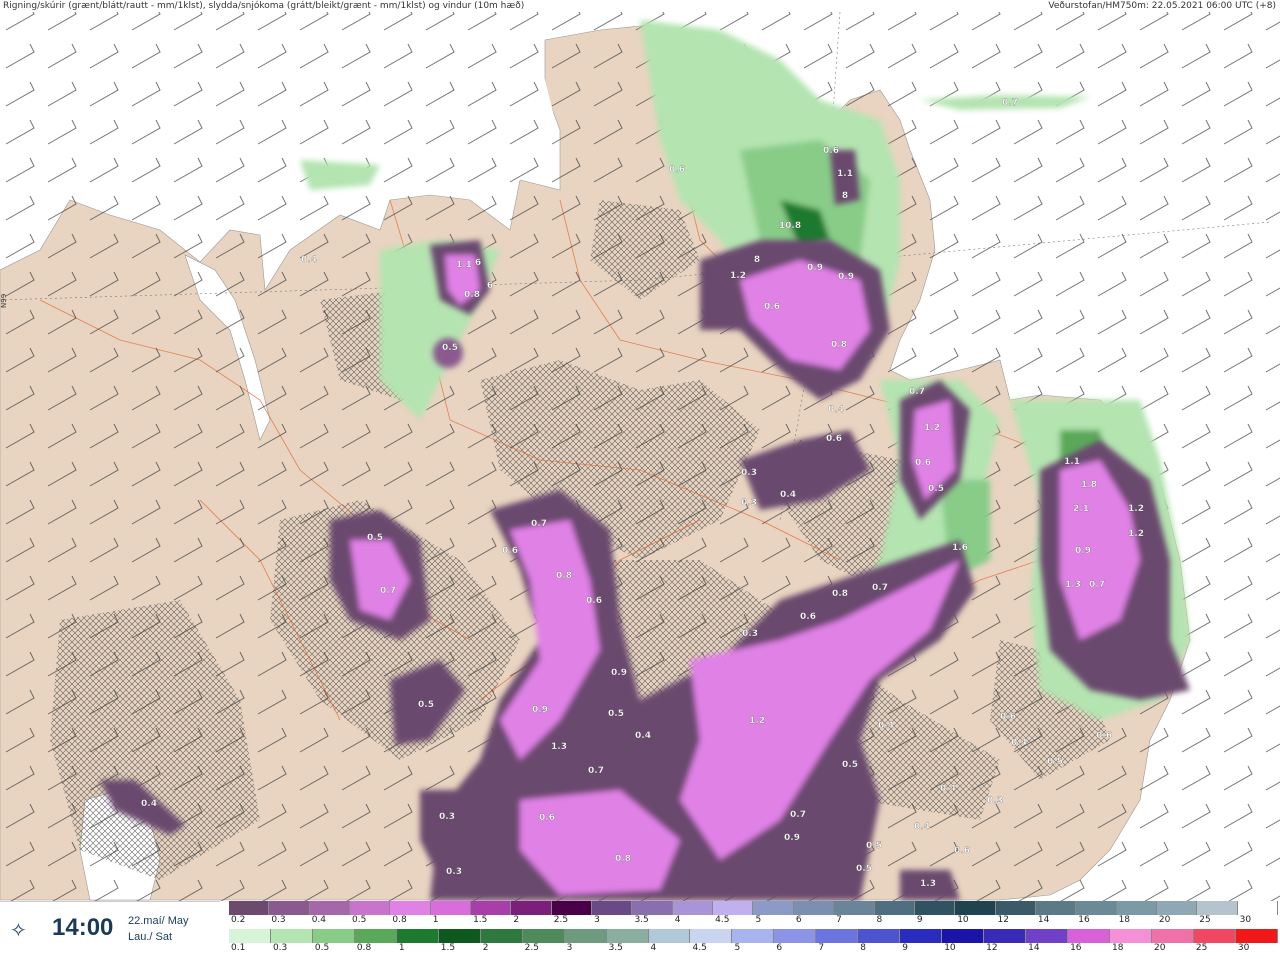 The image size is (1280, 959). Describe the element at coordinates (364, 948) in the screenshot. I see `rain-legend-label: 0.8` at that location.